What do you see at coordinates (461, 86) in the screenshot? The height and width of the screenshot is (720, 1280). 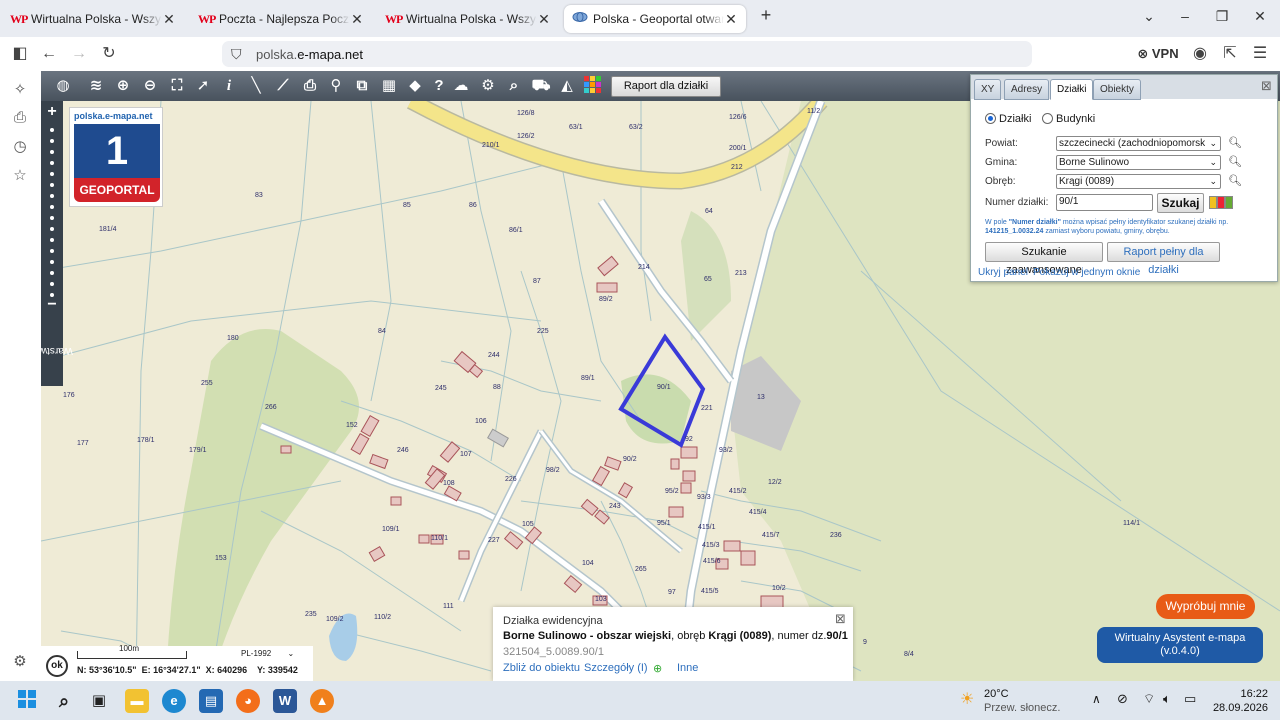 I see `cloud-upload-icon: ☁` at bounding box center [461, 86].